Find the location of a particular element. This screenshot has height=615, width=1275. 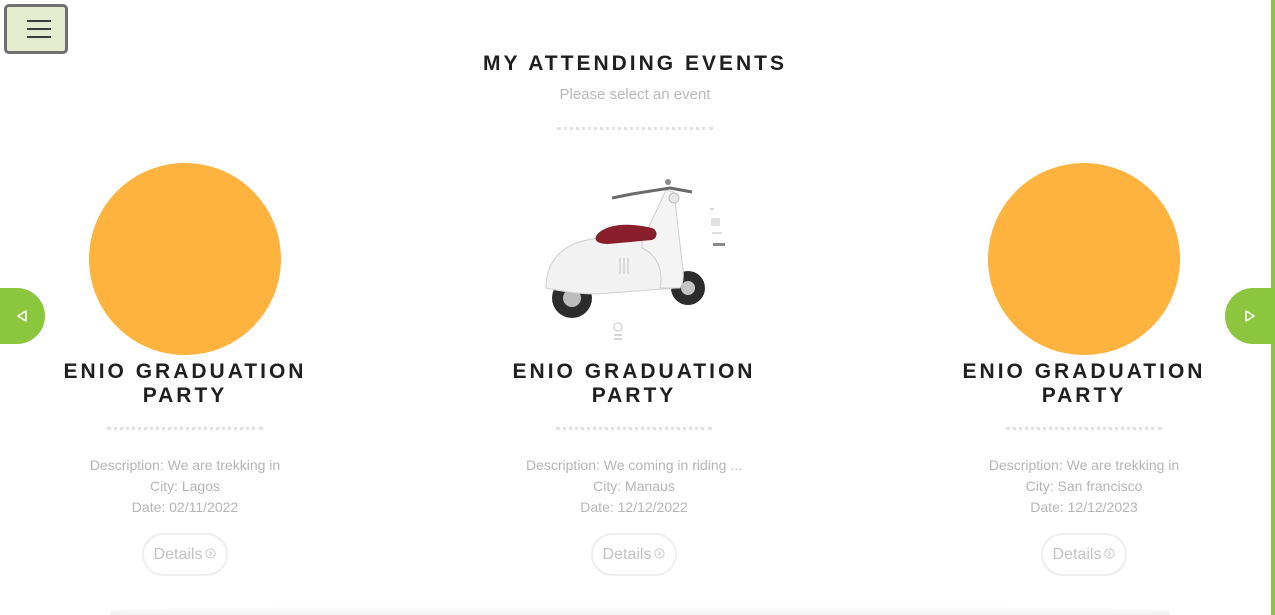

event-city: City: Manaus is located at coordinates (634, 486).